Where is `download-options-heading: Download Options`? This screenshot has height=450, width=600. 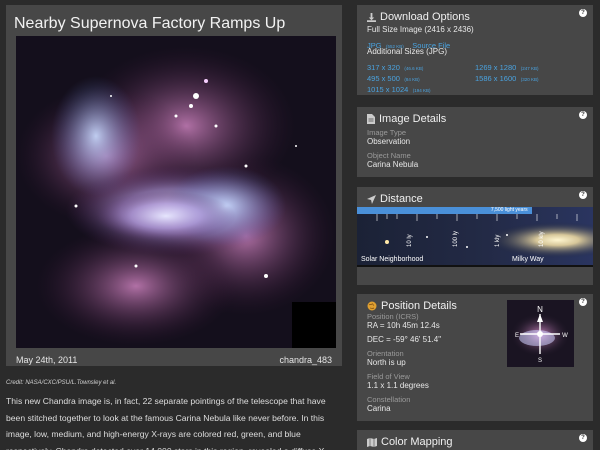 download-options-heading: Download Options is located at coordinates (418, 17).